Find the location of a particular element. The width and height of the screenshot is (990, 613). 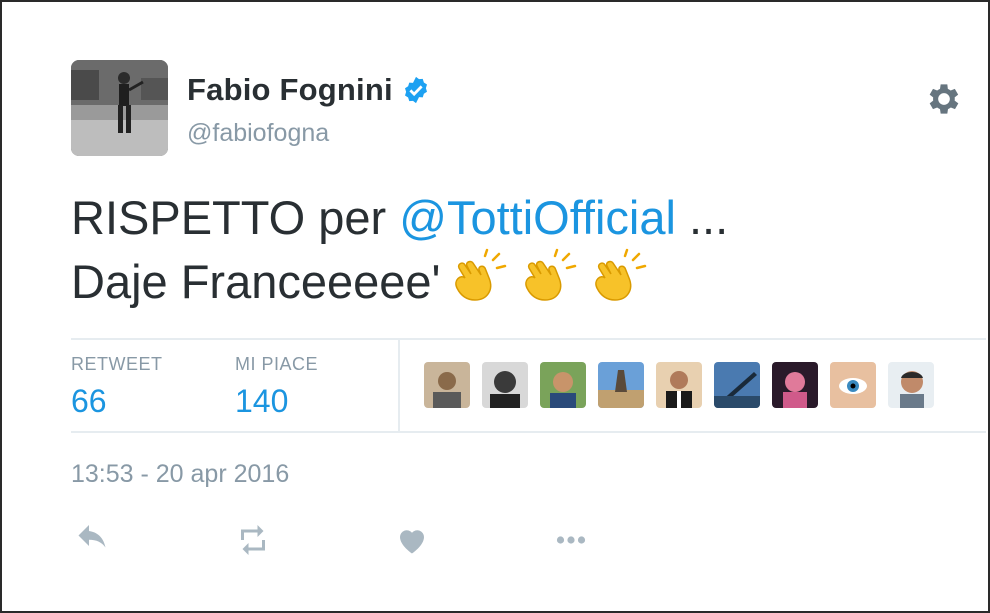

likers-avatar-list is located at coordinates (685, 385).